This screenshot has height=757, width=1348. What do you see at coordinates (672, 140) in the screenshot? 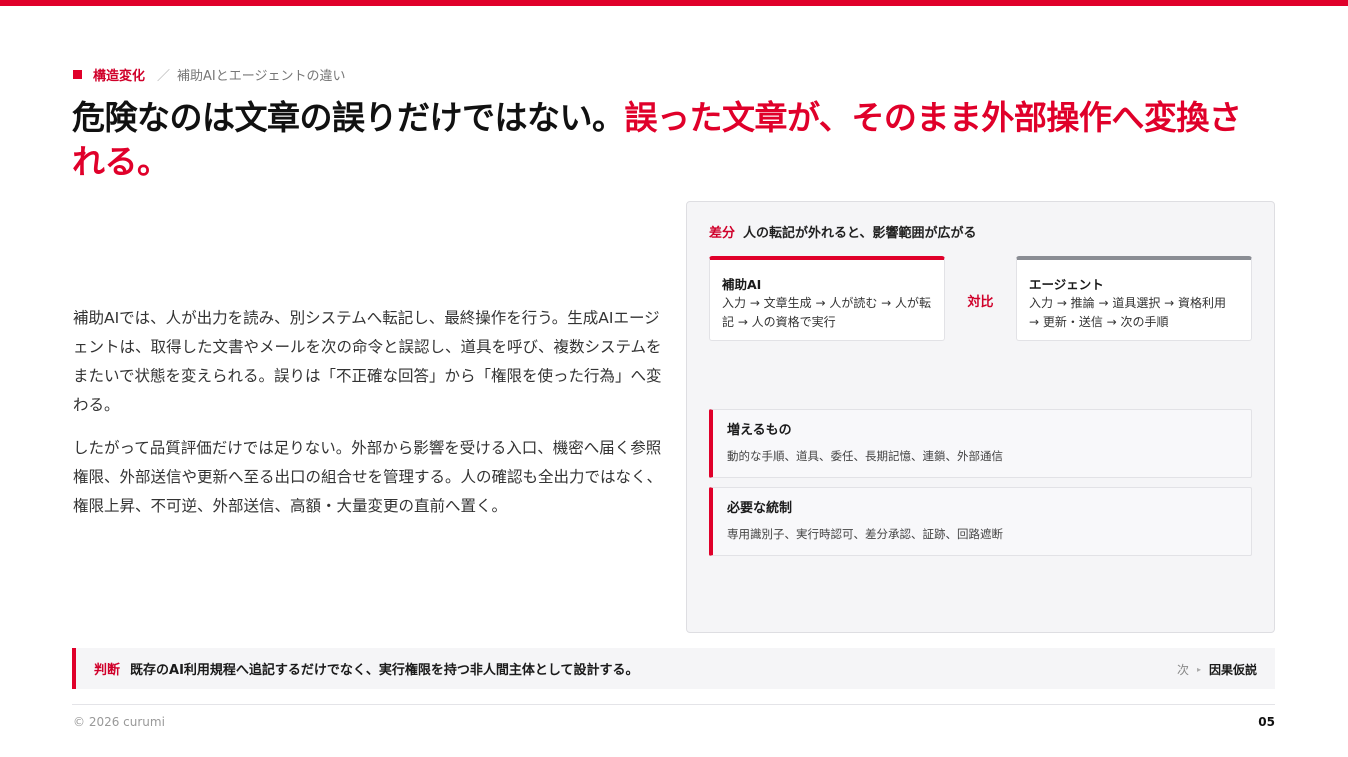
I see `page-headline: 危険なのは文章の誤りだけではない。誤った文章が、そのまま外部操作へ変換される。` at bounding box center [672, 140].